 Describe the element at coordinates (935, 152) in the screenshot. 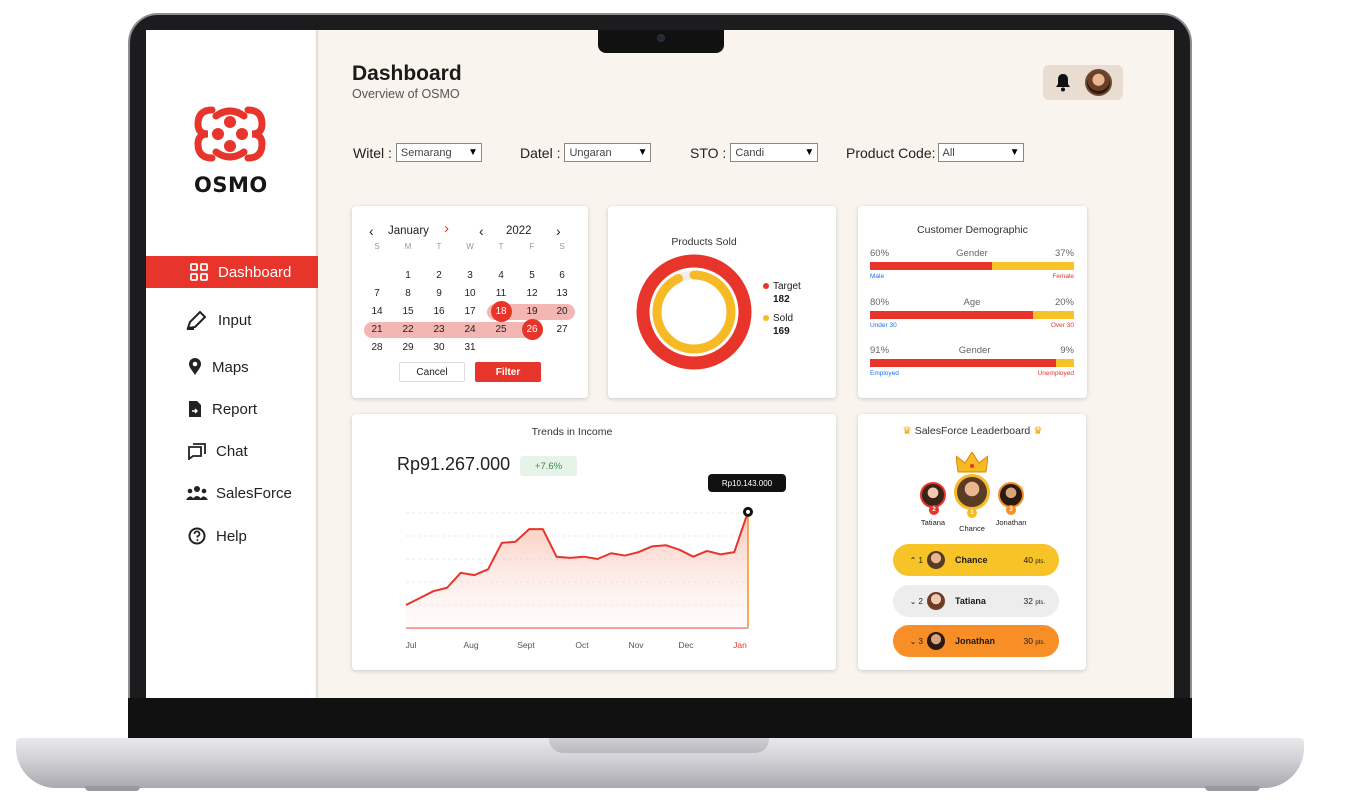

I see `filter-product-code: Product Code: All ▼` at that location.